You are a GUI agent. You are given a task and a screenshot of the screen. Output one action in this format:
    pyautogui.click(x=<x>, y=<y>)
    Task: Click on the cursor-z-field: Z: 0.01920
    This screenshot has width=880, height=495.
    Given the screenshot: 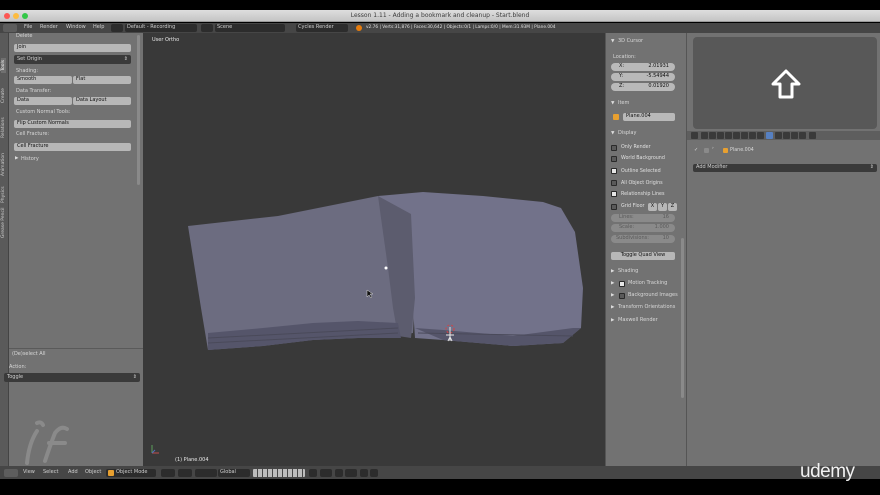 What is the action you would take?
    pyautogui.click(x=643, y=87)
    